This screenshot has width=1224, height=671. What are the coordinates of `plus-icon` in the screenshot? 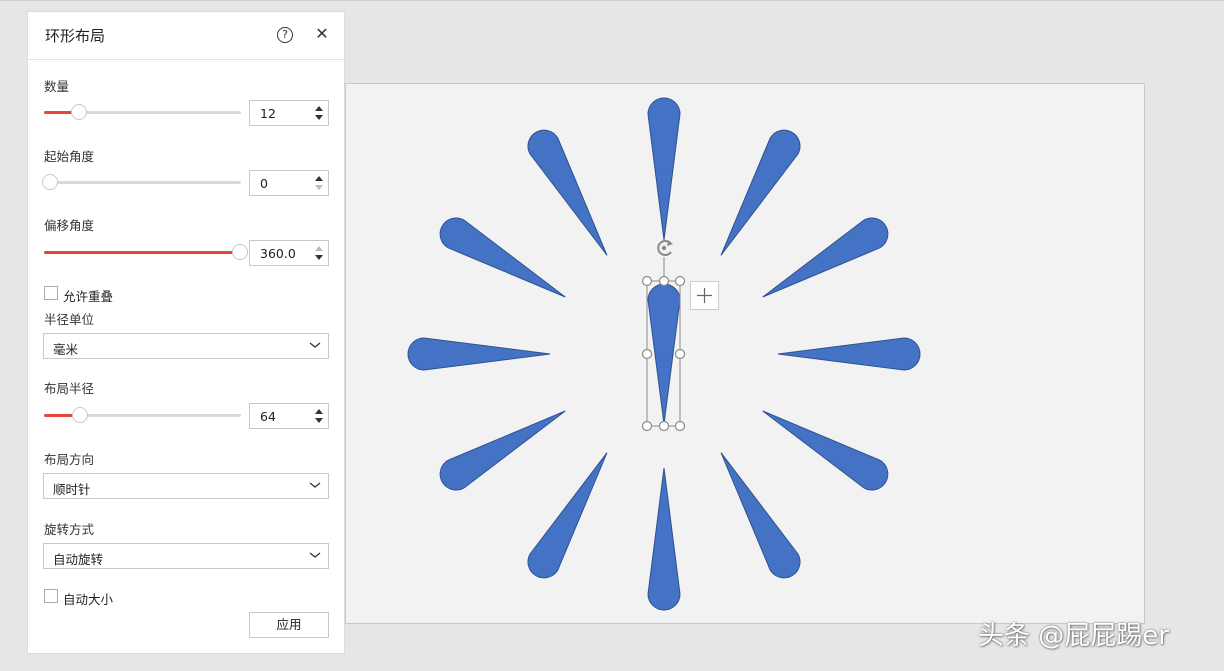 It's located at (704, 295).